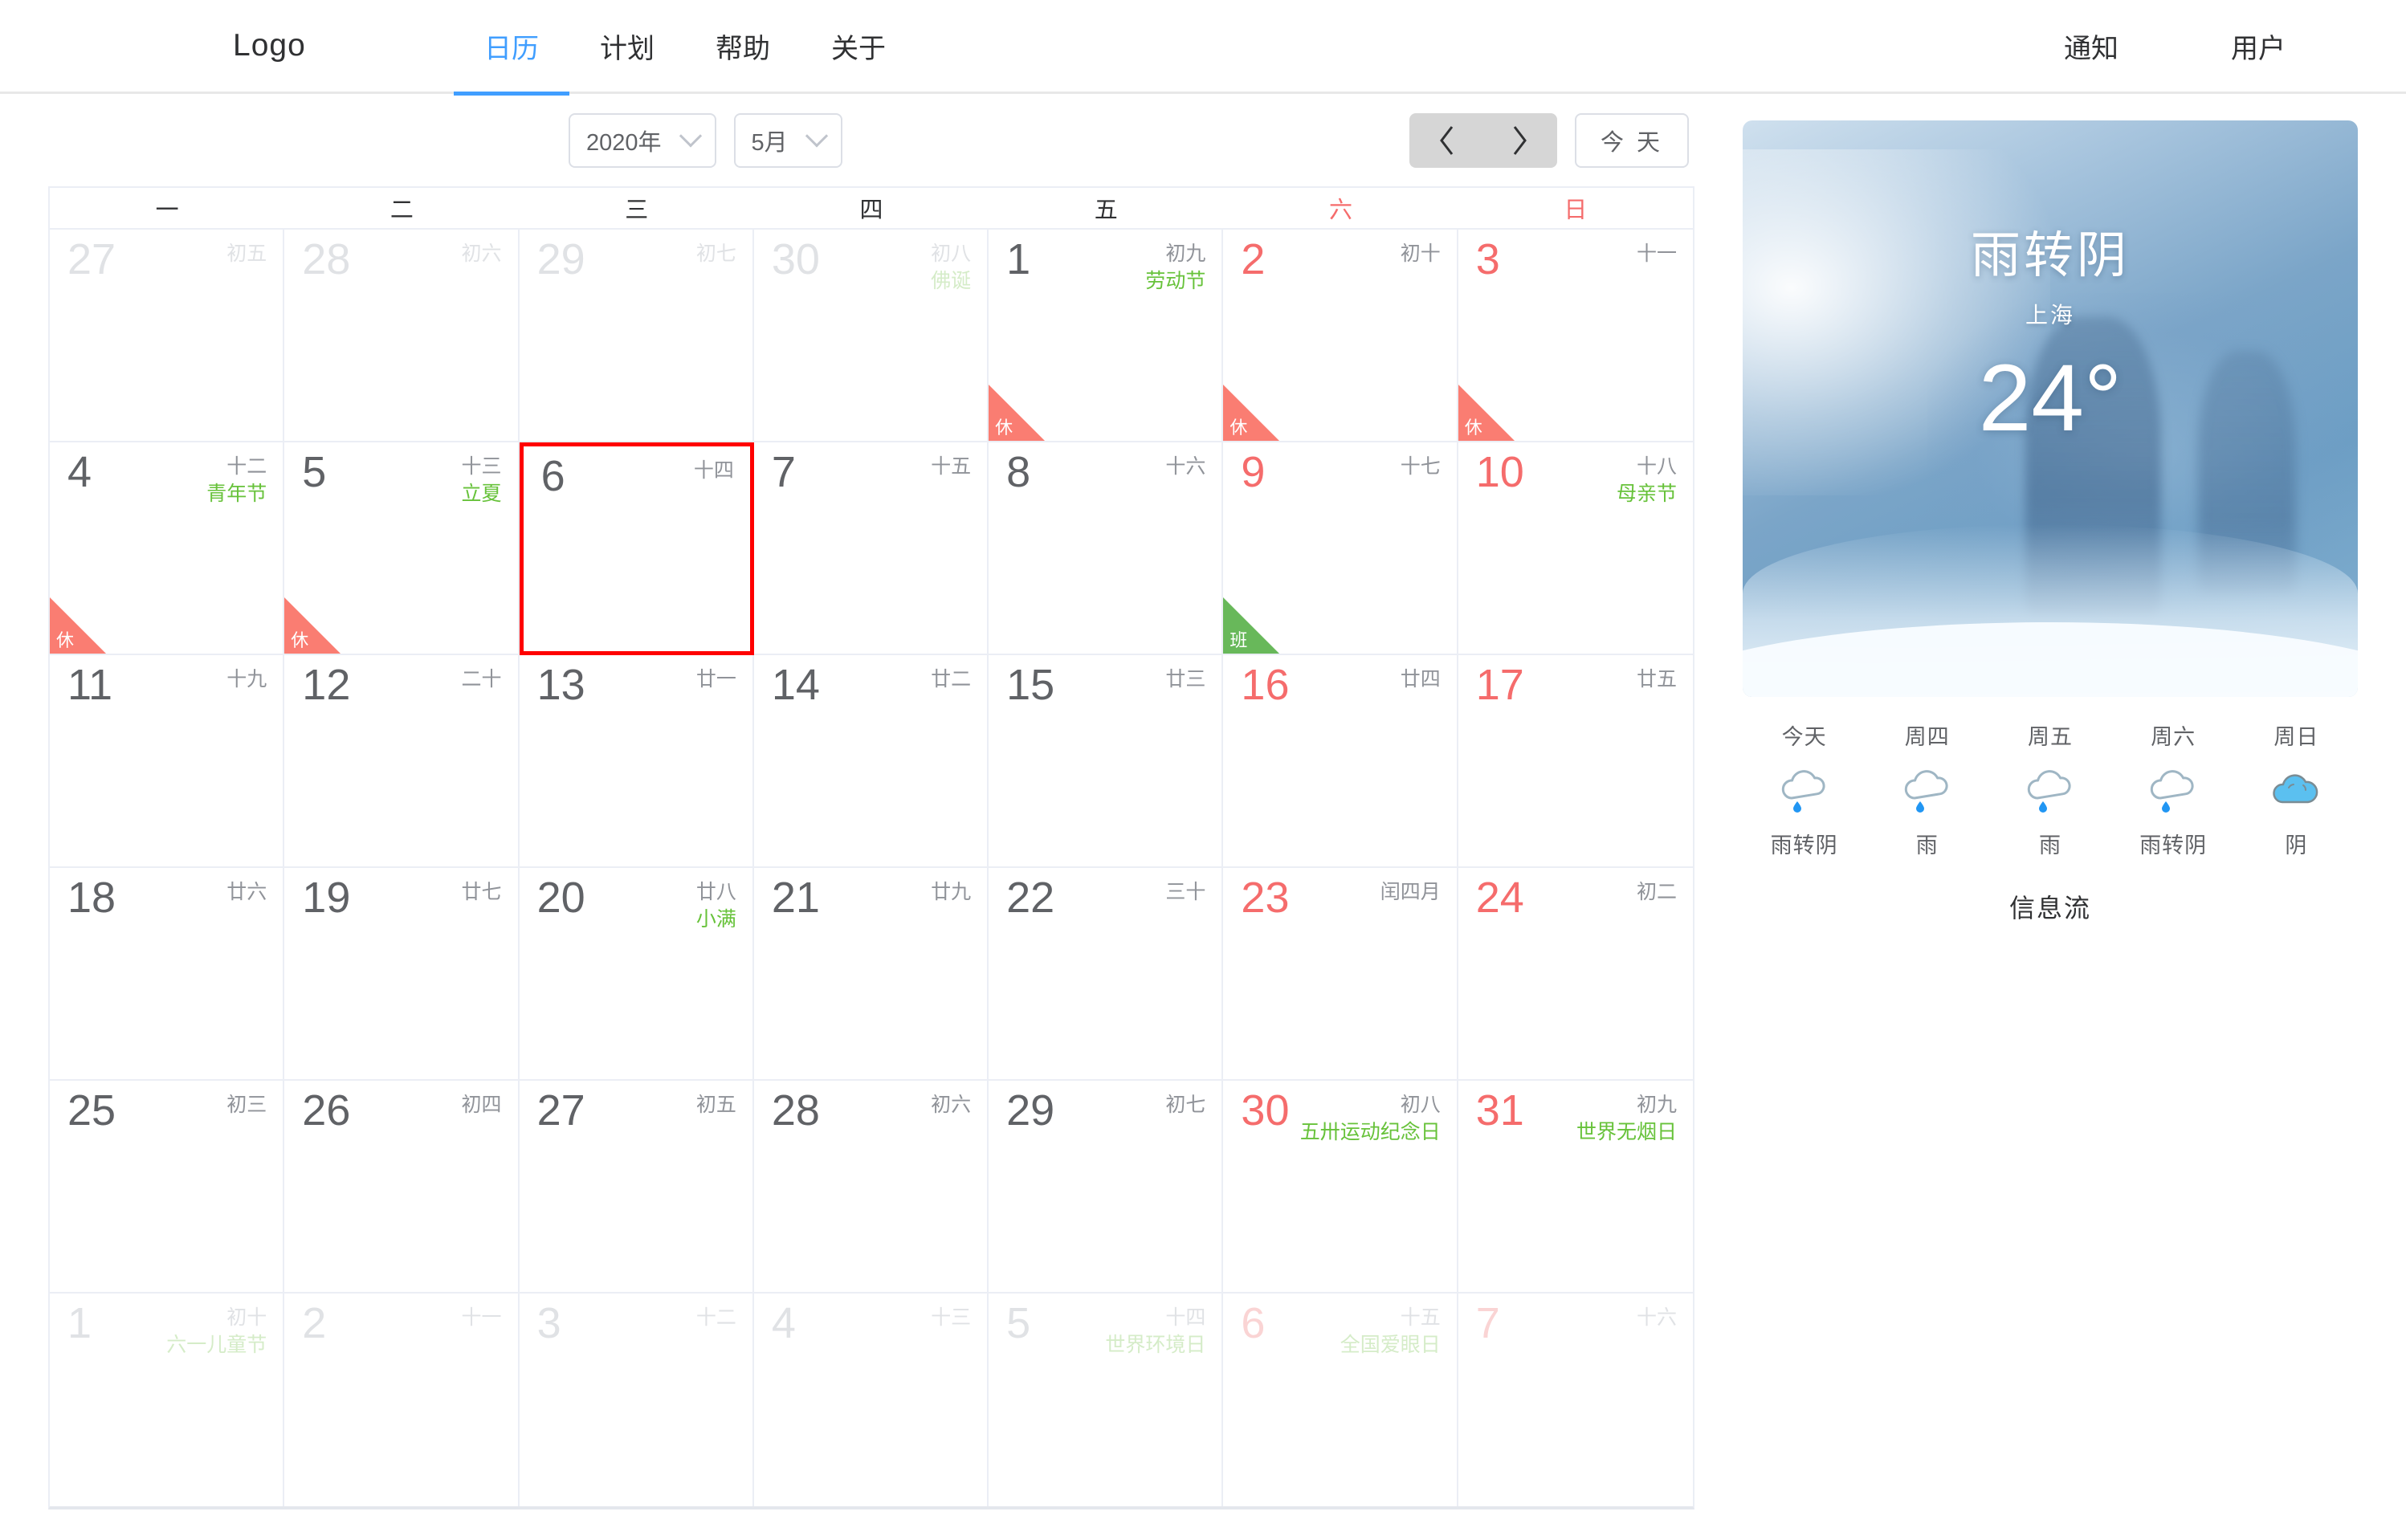  What do you see at coordinates (2050, 255) in the screenshot?
I see `weather-condition: 雨转阴` at bounding box center [2050, 255].